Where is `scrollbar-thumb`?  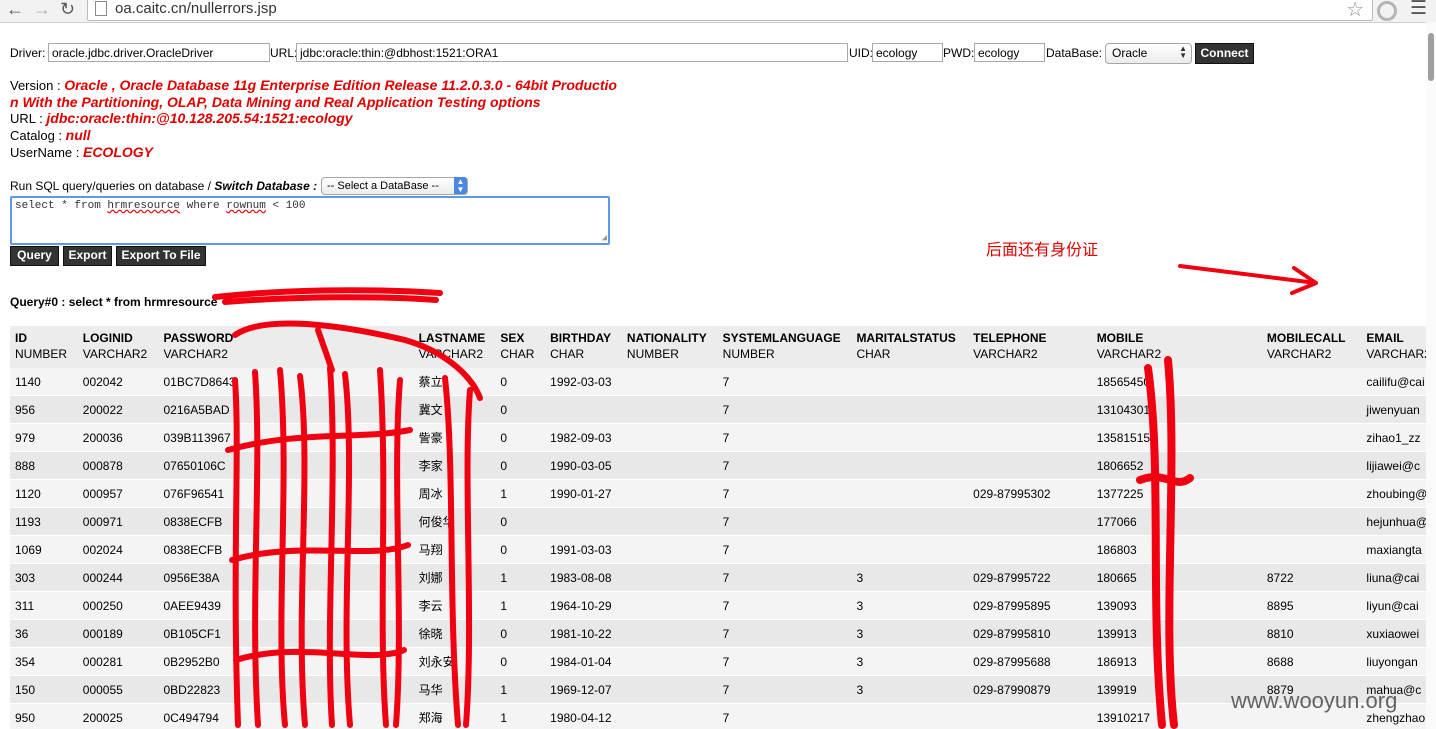
scrollbar-thumb is located at coordinates (1431, 57).